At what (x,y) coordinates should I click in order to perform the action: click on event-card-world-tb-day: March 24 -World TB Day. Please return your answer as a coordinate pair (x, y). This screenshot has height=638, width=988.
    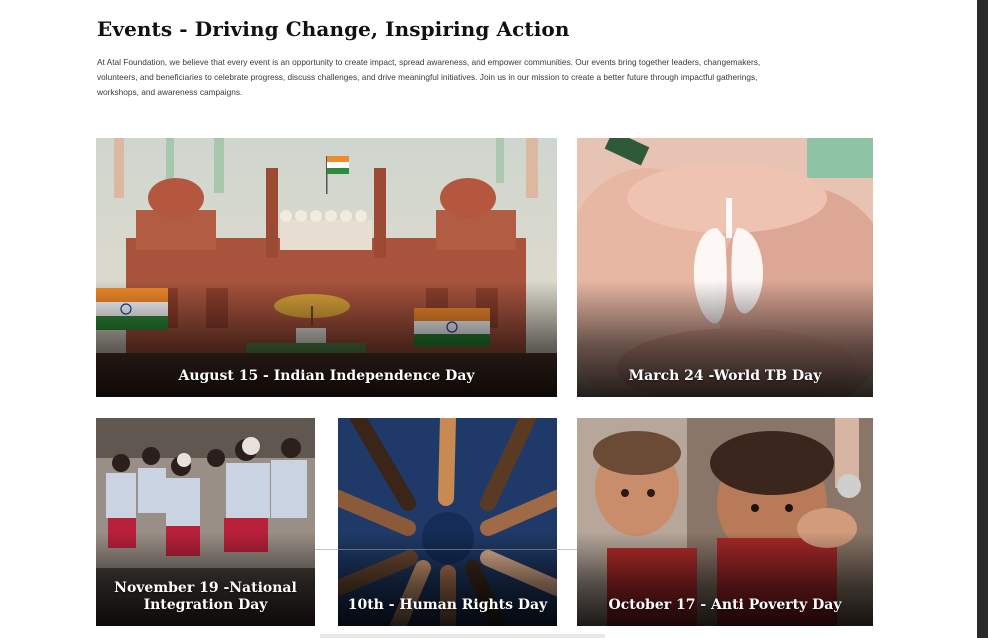
    Looking at the image, I should click on (725, 267).